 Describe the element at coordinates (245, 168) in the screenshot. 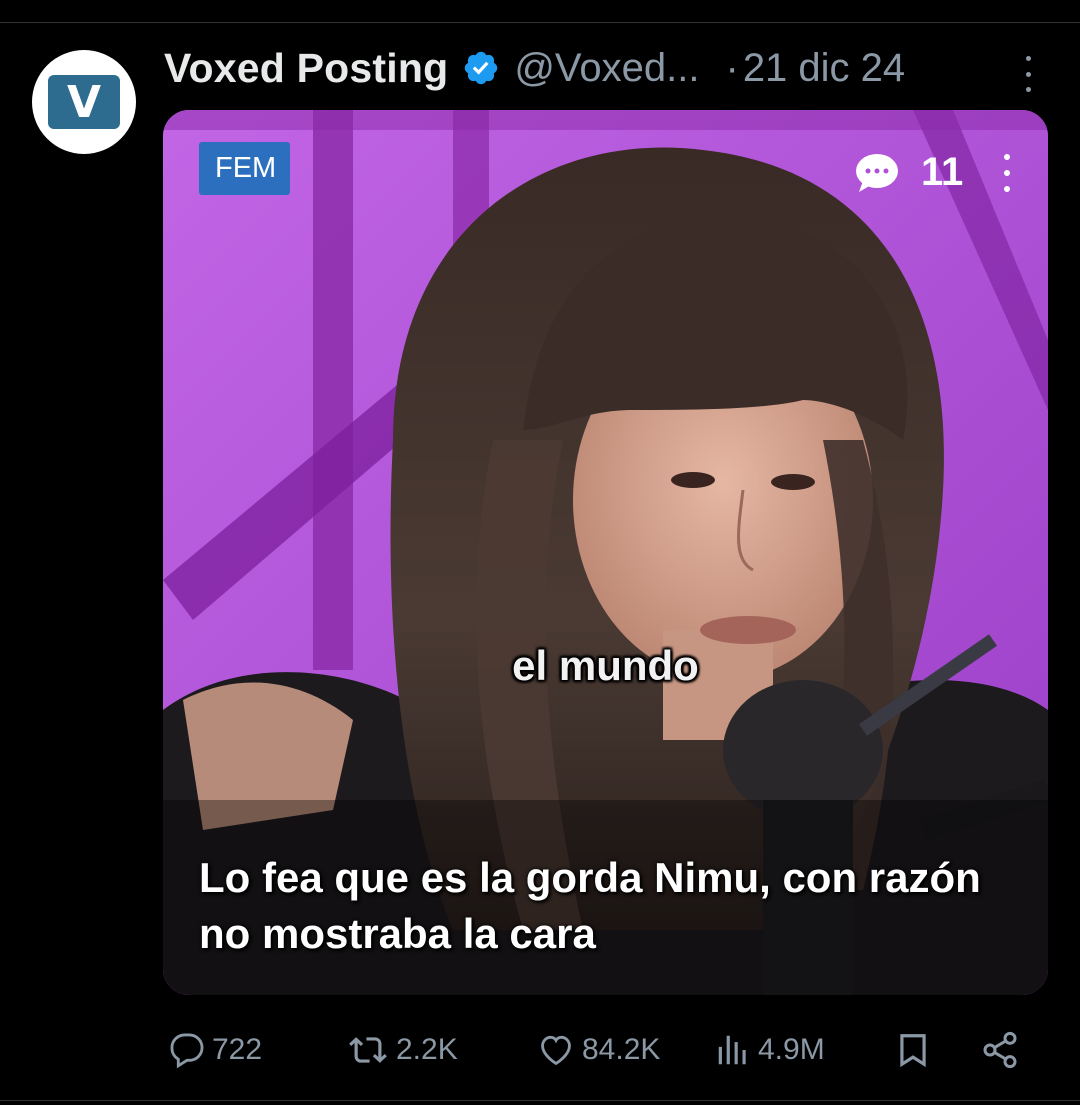

I see `fem-badge: FEM` at that location.